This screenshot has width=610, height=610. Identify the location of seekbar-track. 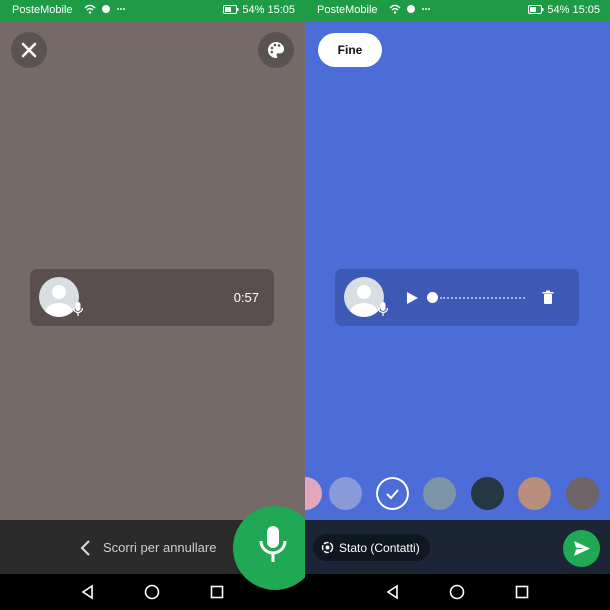
(482, 298).